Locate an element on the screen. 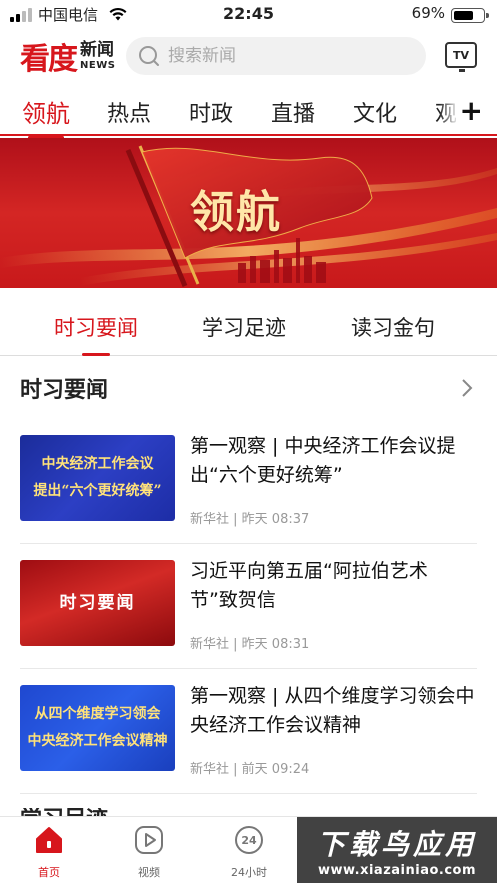 The width and height of the screenshot is (497, 883). news-title: 第一观察 | 从四个维度学习领会中央经济工作会议精神 is located at coordinates (332, 710).